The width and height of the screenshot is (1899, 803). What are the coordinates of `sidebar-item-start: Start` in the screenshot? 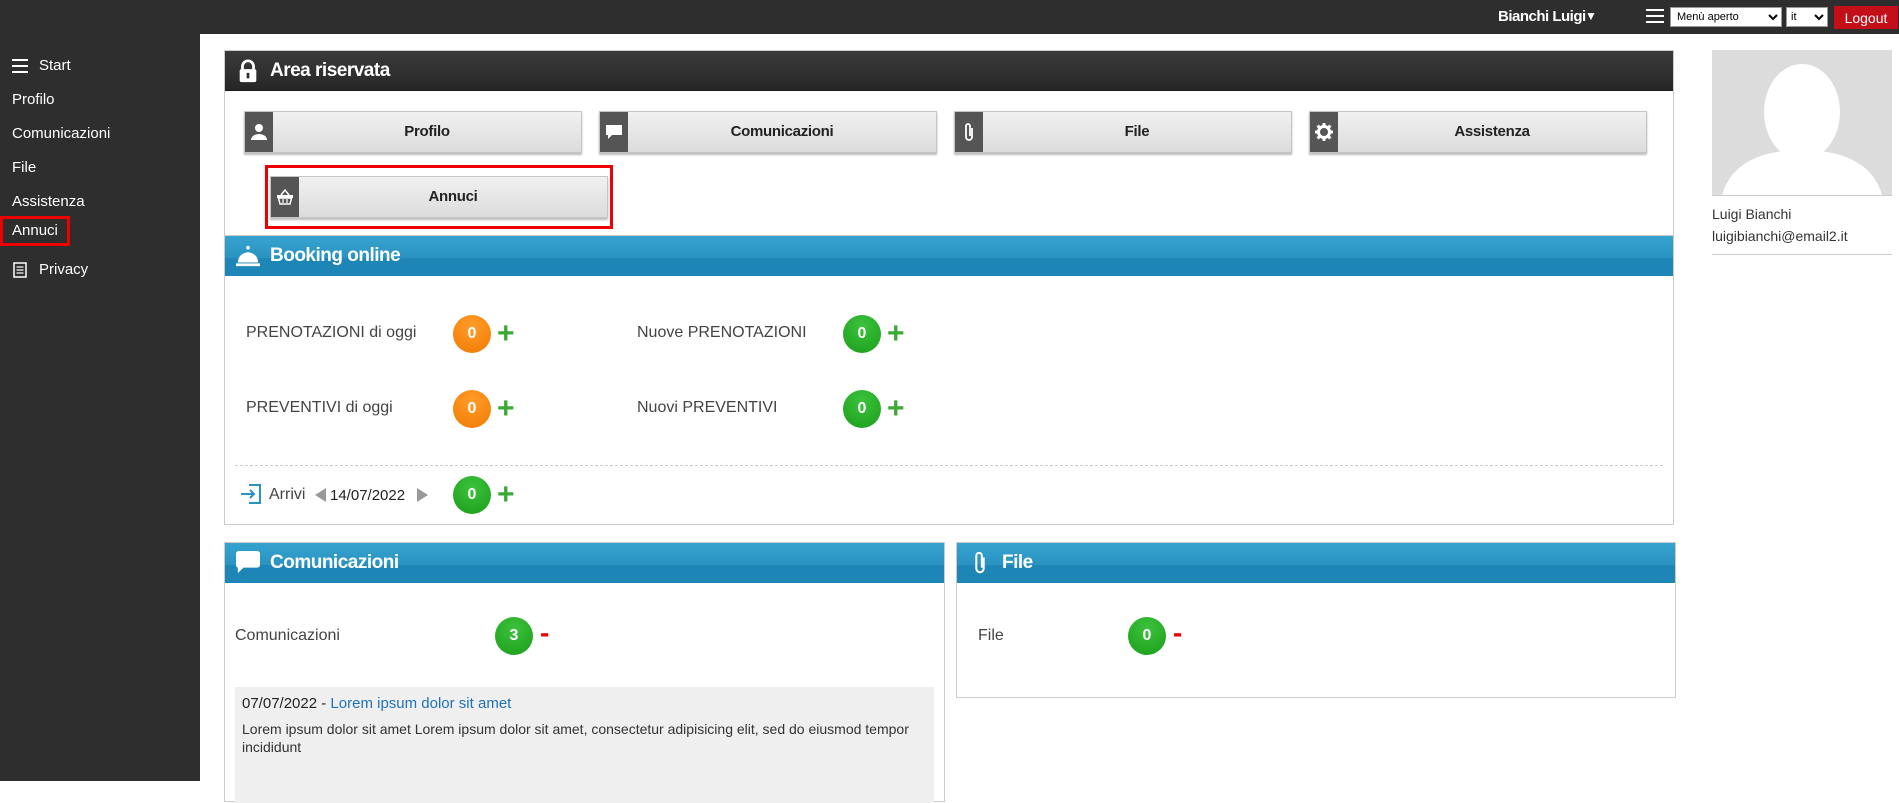 It's located at (41, 66).